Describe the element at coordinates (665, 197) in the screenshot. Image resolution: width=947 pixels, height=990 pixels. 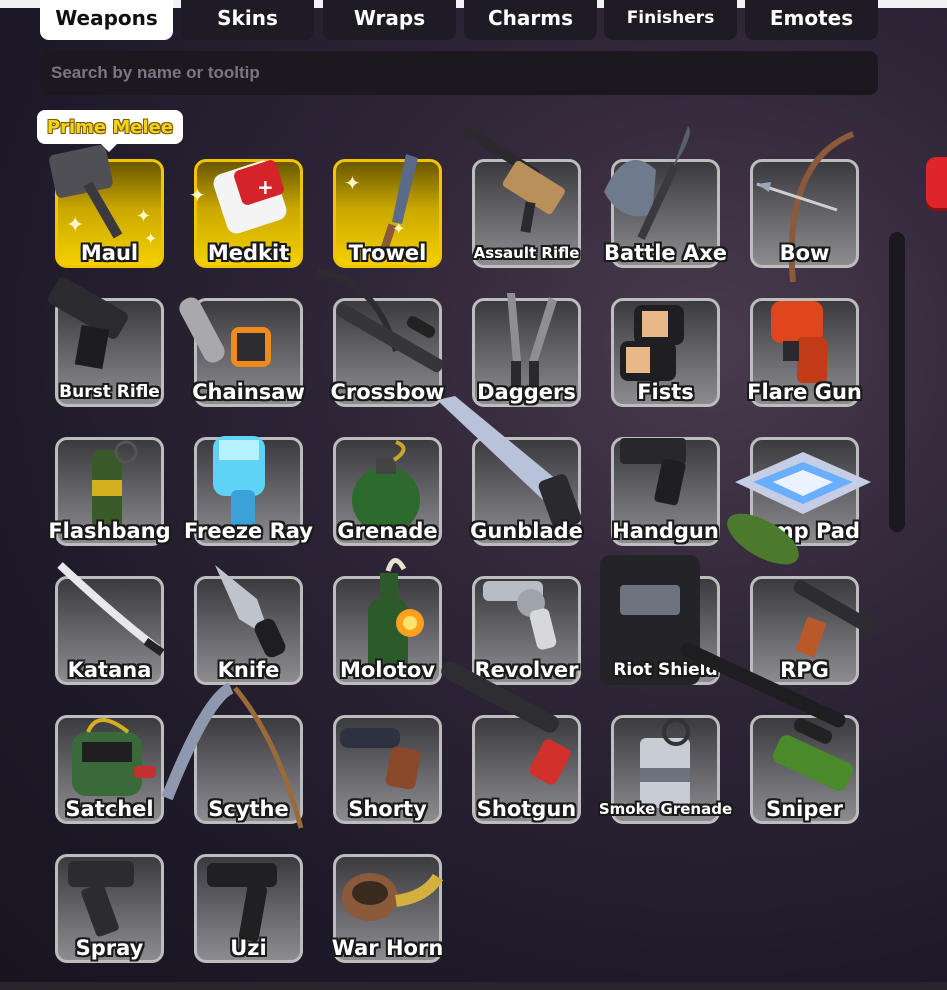
I see `weapon-card-battle-axe: Battle Axe` at that location.